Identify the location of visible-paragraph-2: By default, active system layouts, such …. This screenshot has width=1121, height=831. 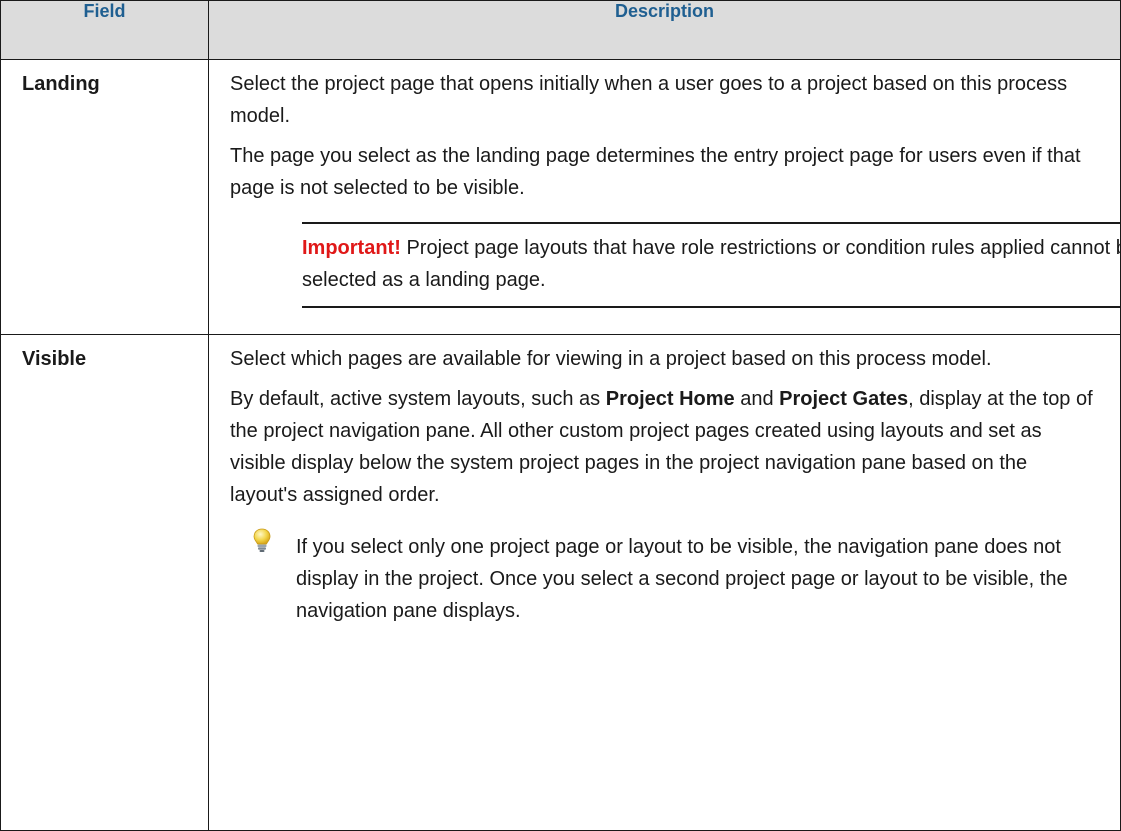
(664, 447).